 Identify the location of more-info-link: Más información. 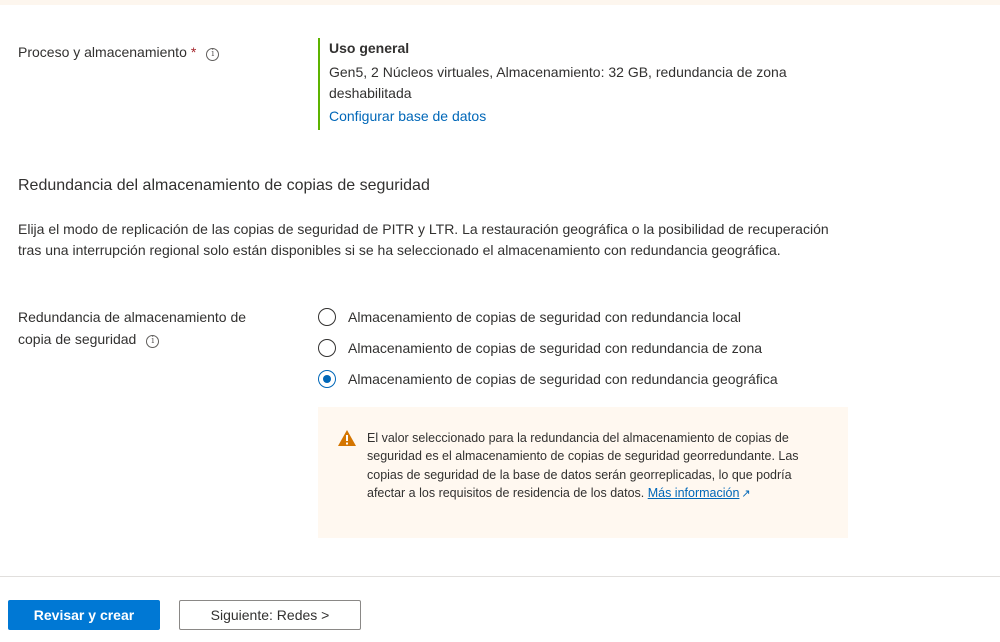
(694, 493).